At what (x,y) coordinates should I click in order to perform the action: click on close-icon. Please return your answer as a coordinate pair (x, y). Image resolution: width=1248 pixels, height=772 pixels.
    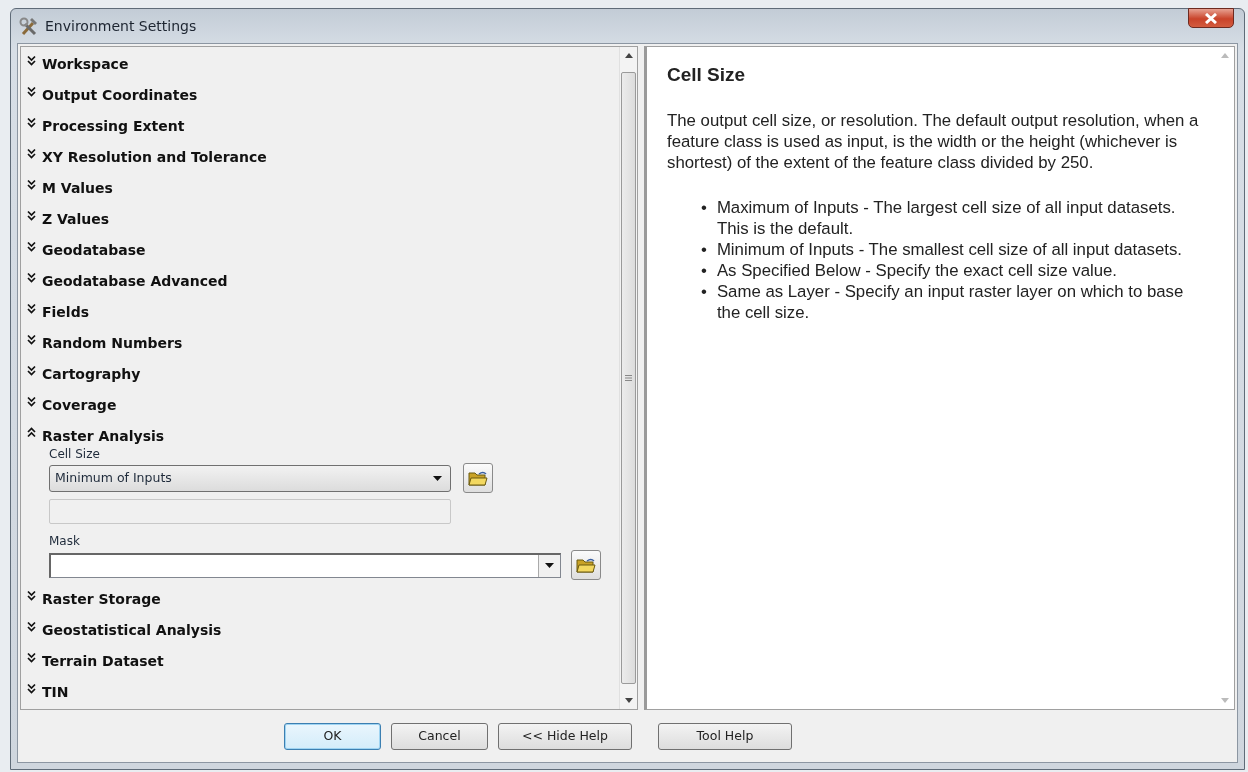
    Looking at the image, I should click on (1211, 18).